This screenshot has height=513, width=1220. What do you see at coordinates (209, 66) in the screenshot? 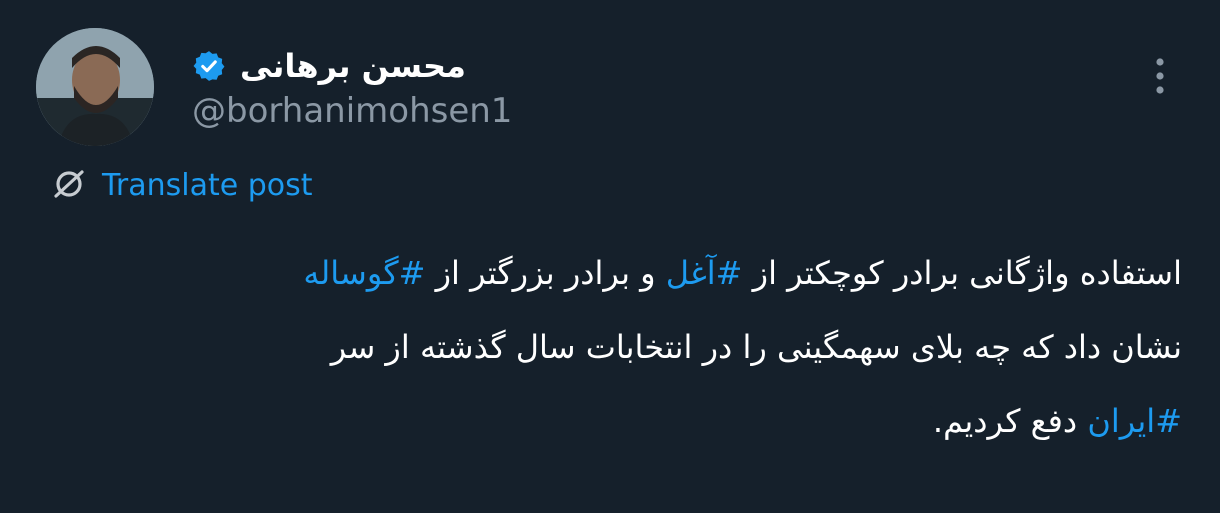
I see `verified-badge-icon` at bounding box center [209, 66].